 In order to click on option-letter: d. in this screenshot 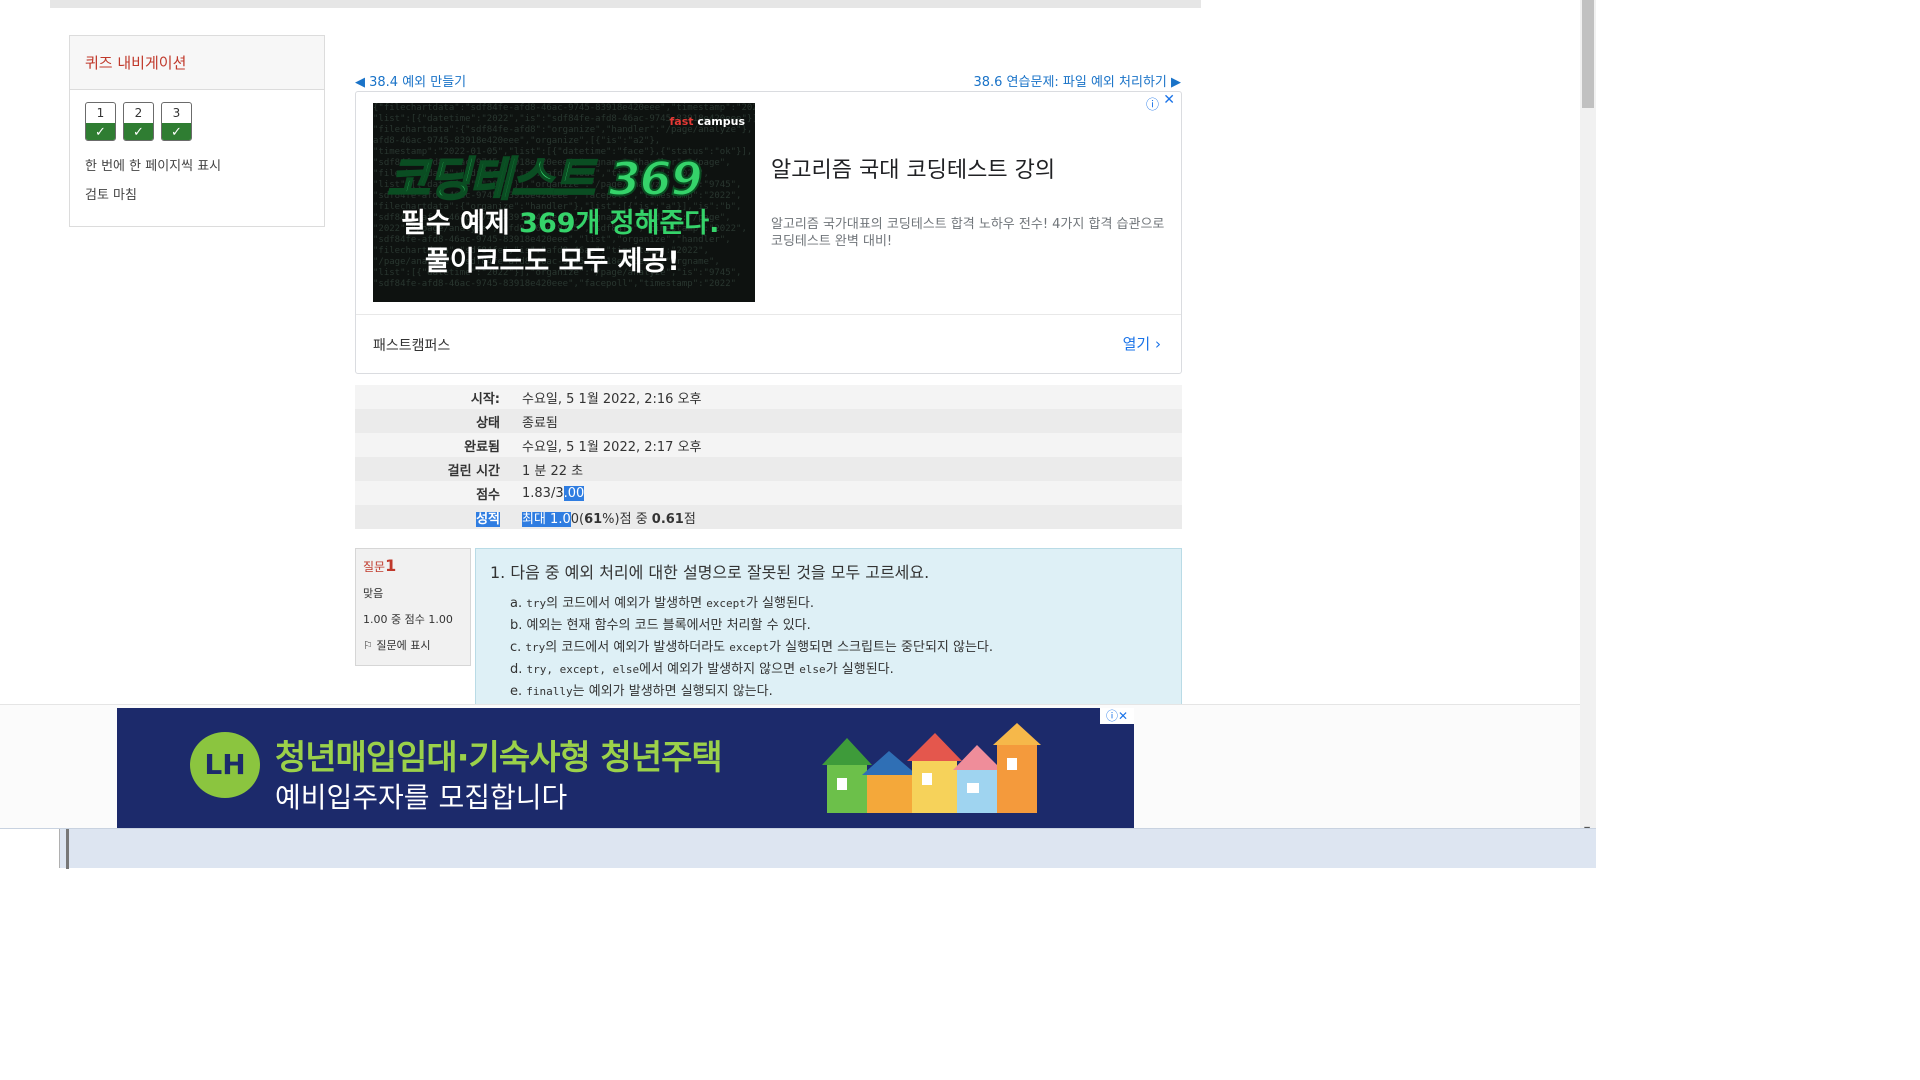, I will do `click(516, 669)`.